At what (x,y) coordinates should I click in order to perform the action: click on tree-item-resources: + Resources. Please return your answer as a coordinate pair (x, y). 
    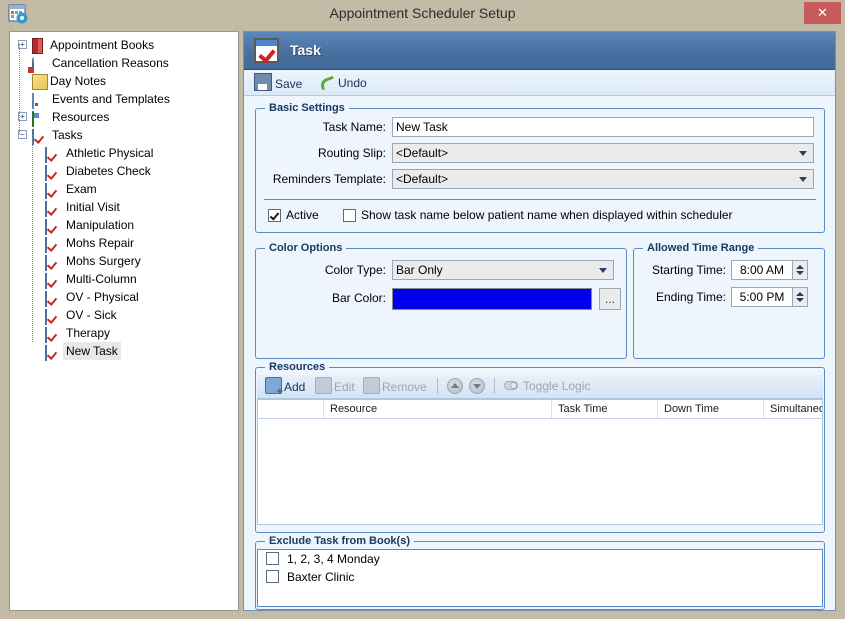
    Looking at the image, I should click on (126, 117).